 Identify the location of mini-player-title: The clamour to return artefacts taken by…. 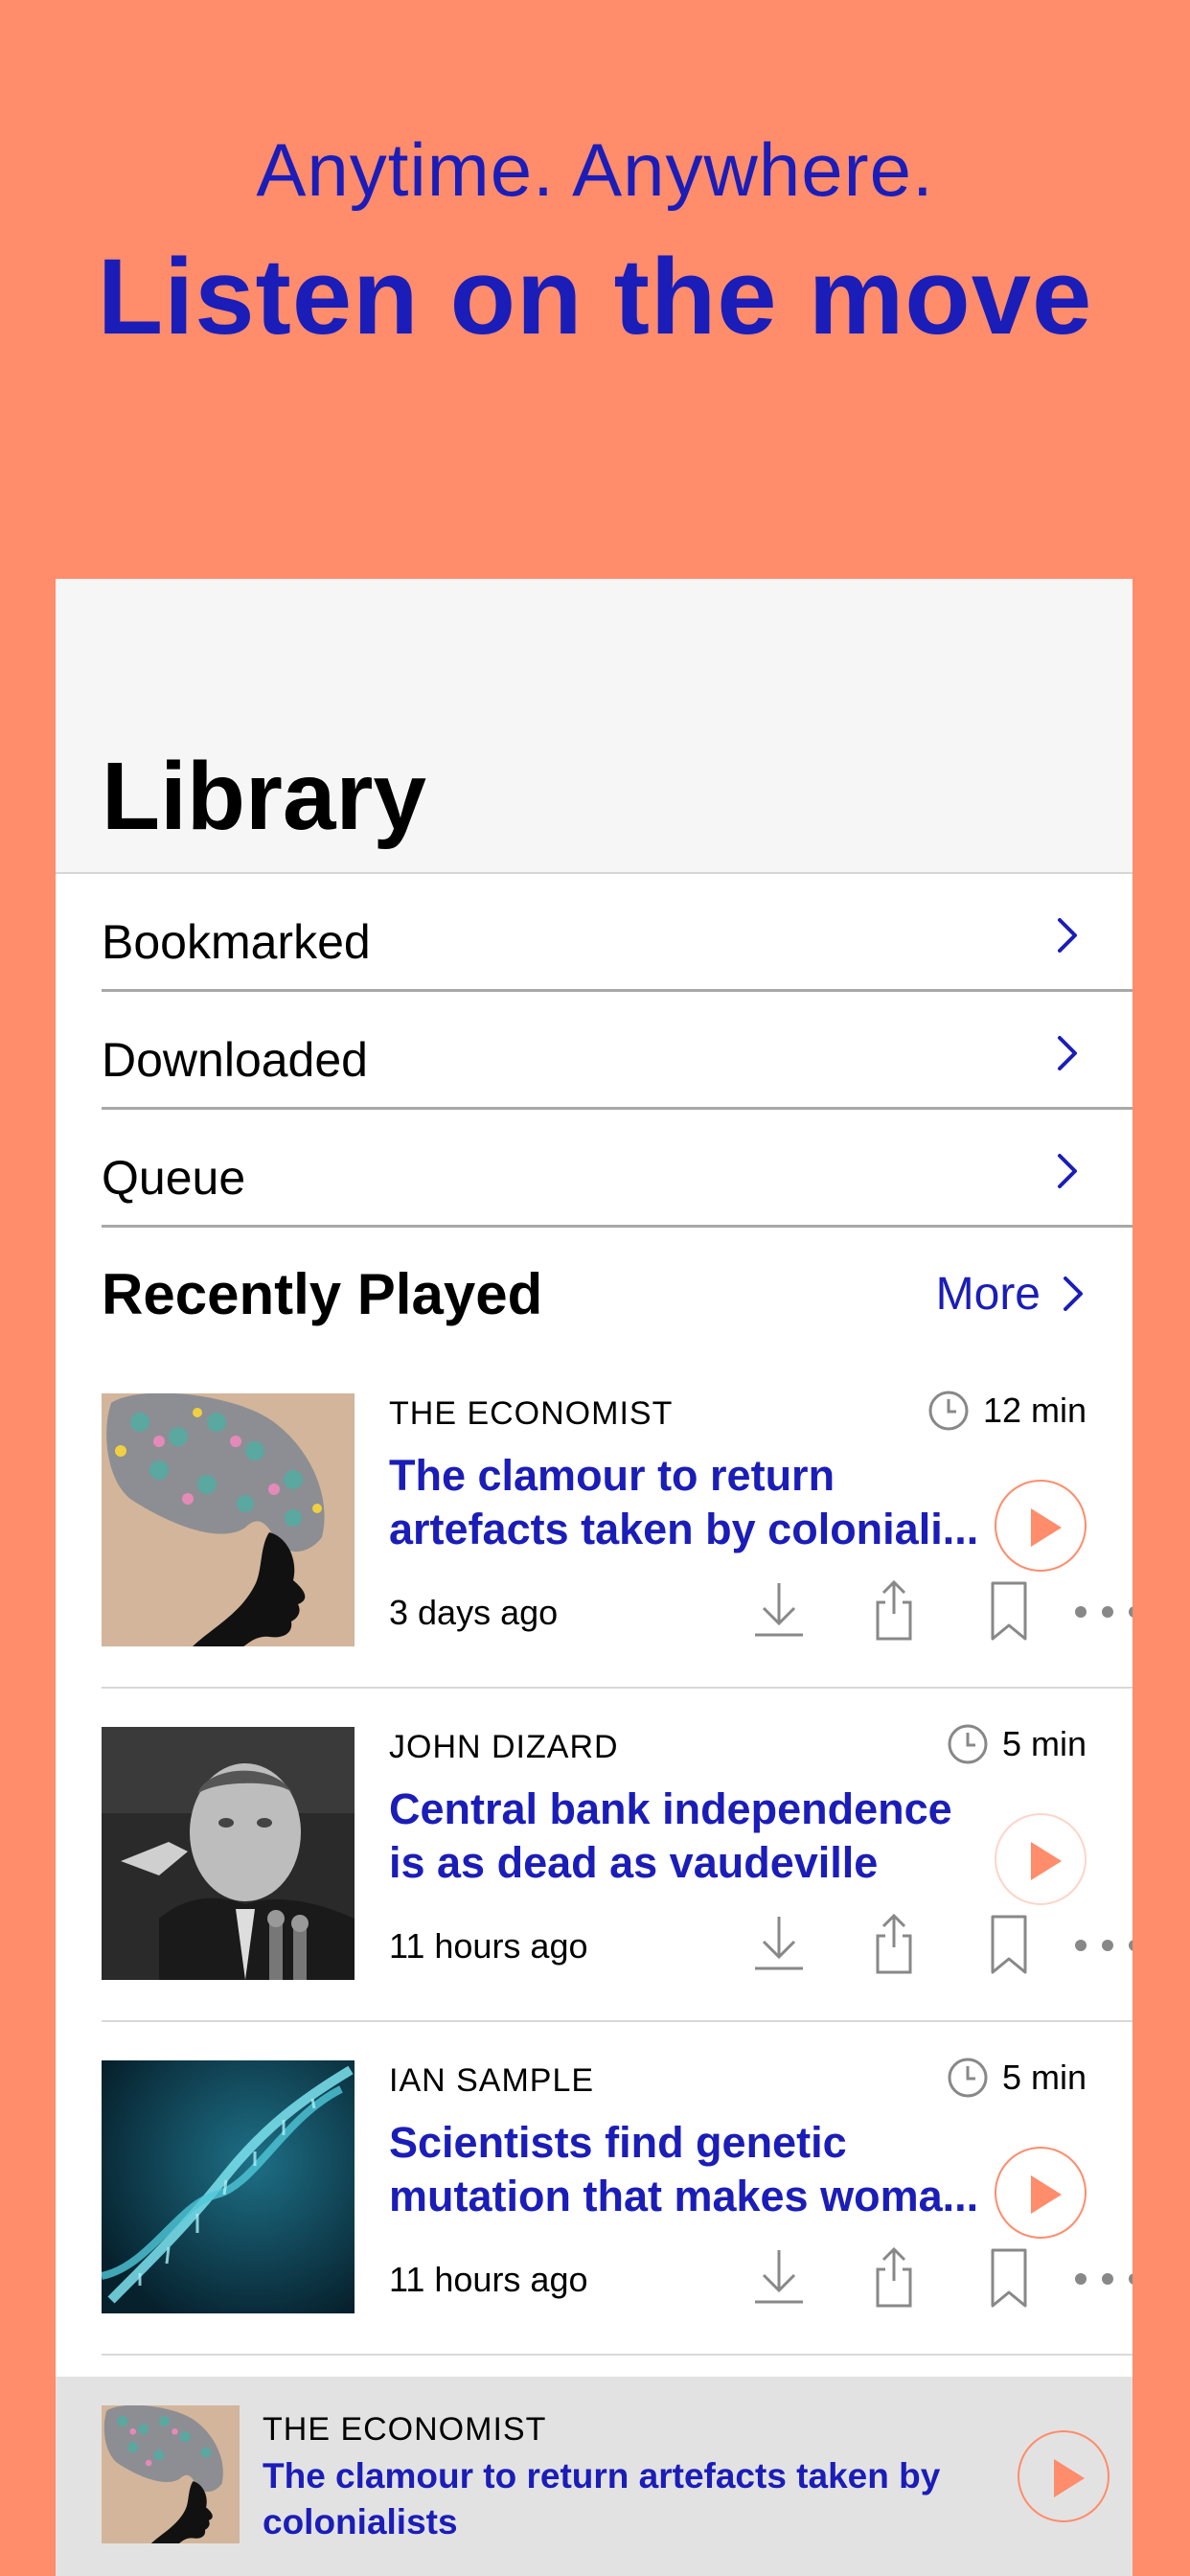
(602, 2499).